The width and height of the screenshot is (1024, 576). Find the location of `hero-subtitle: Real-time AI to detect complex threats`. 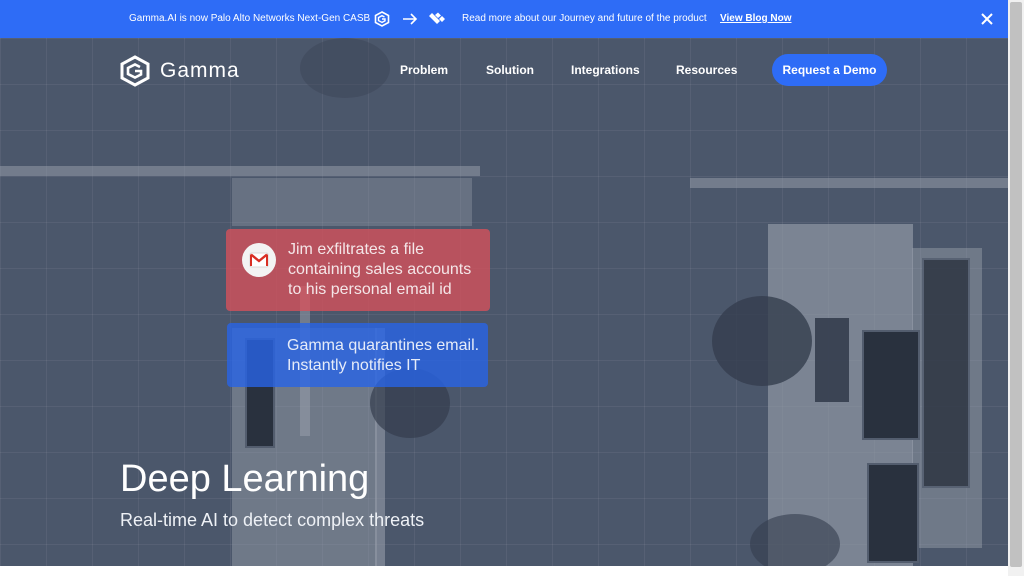

hero-subtitle: Real-time AI to detect complex threats is located at coordinates (272, 520).